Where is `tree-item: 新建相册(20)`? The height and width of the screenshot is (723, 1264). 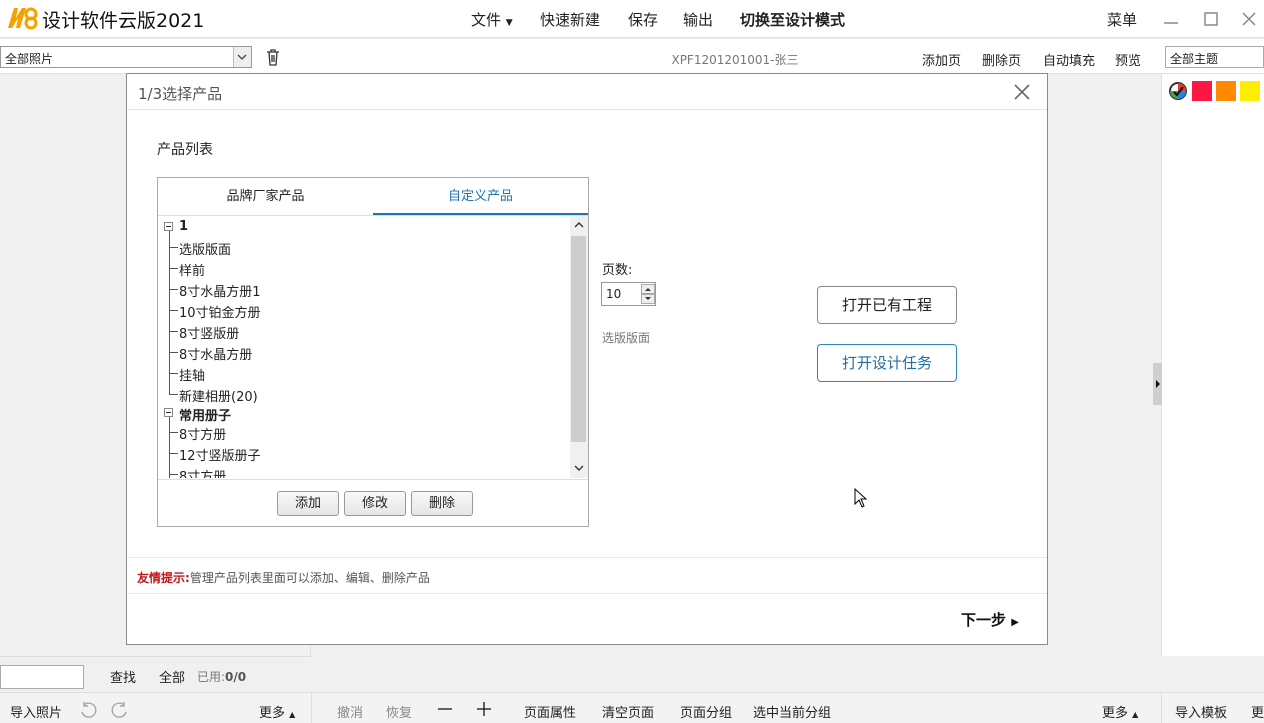
tree-item: 新建相册(20) is located at coordinates (218, 395).